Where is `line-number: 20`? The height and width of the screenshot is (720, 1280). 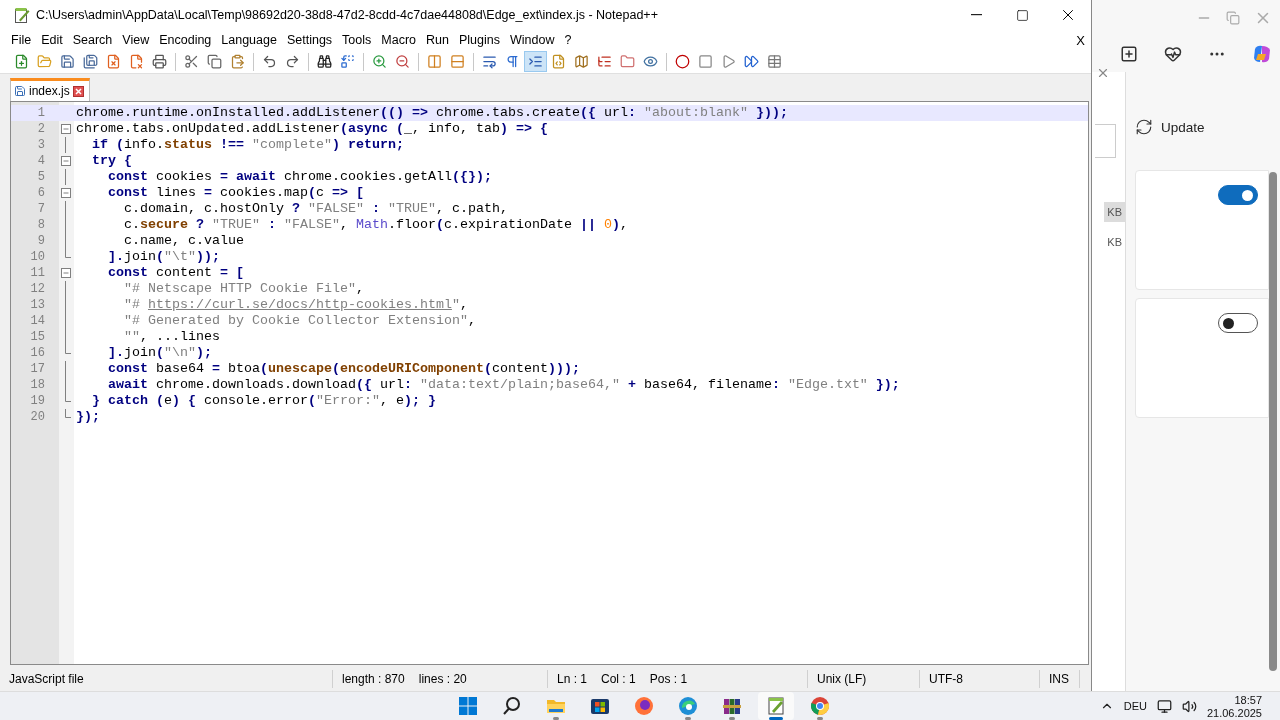 line-number: 20 is located at coordinates (37, 417).